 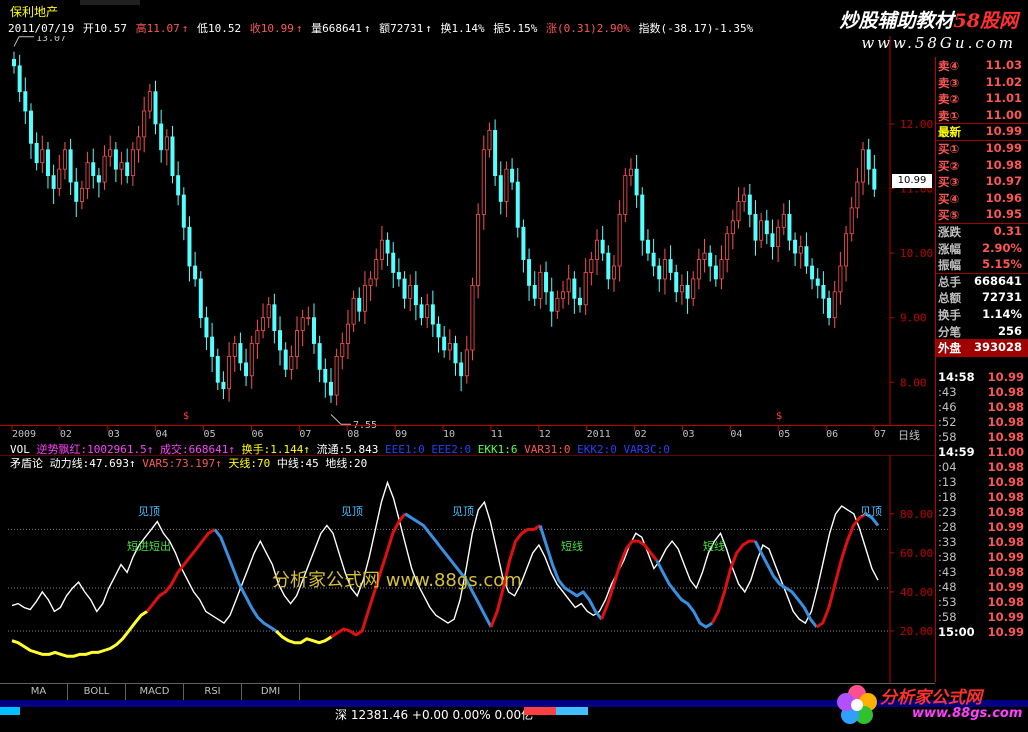 I want to click on quote-row-value: 256, so click(x=1009, y=330).